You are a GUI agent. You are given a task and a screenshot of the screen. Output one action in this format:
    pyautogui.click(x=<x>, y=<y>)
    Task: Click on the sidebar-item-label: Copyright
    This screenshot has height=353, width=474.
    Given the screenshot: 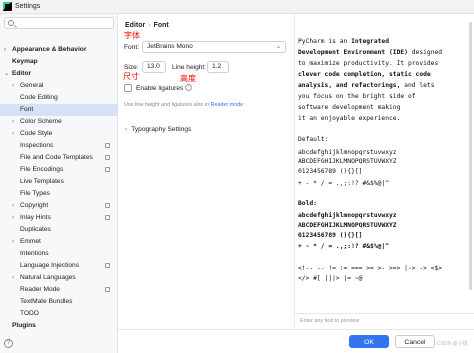 What is the action you would take?
    pyautogui.click(x=34, y=205)
    